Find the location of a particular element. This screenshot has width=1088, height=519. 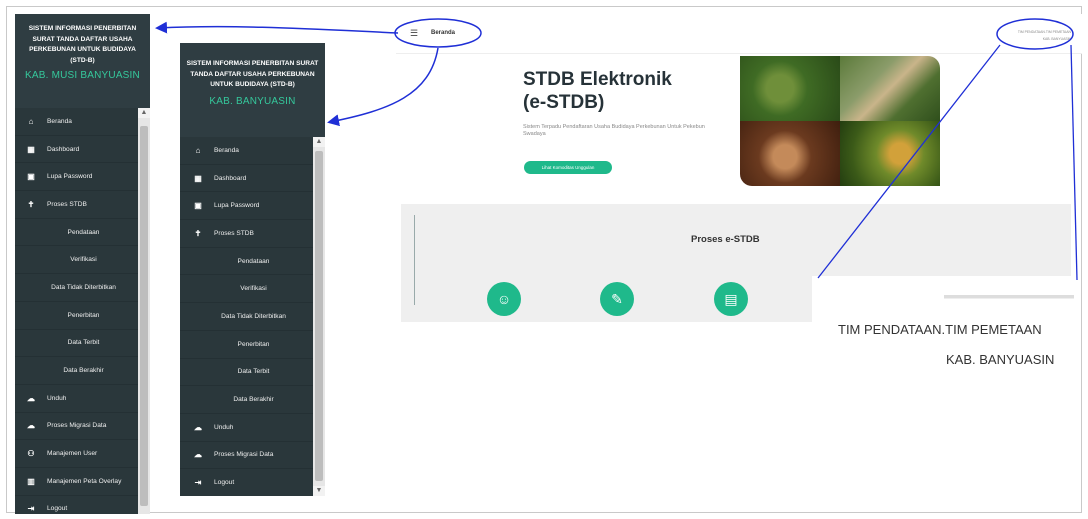

arrow-to-sidebar-a is located at coordinates (277, 27).